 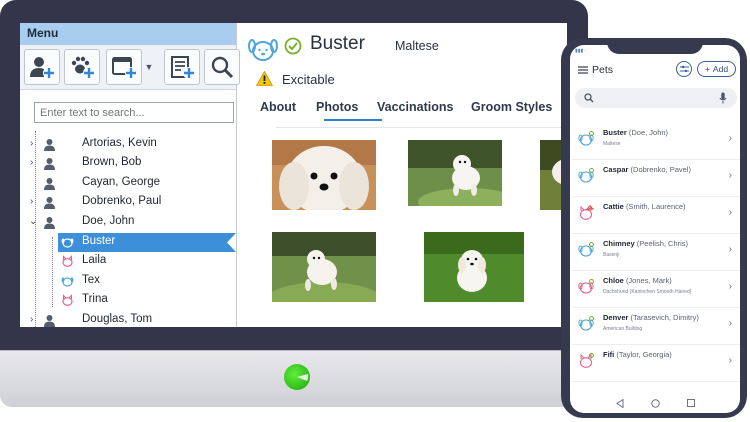 I want to click on collapse-icon: ⌄, so click(x=33, y=221).